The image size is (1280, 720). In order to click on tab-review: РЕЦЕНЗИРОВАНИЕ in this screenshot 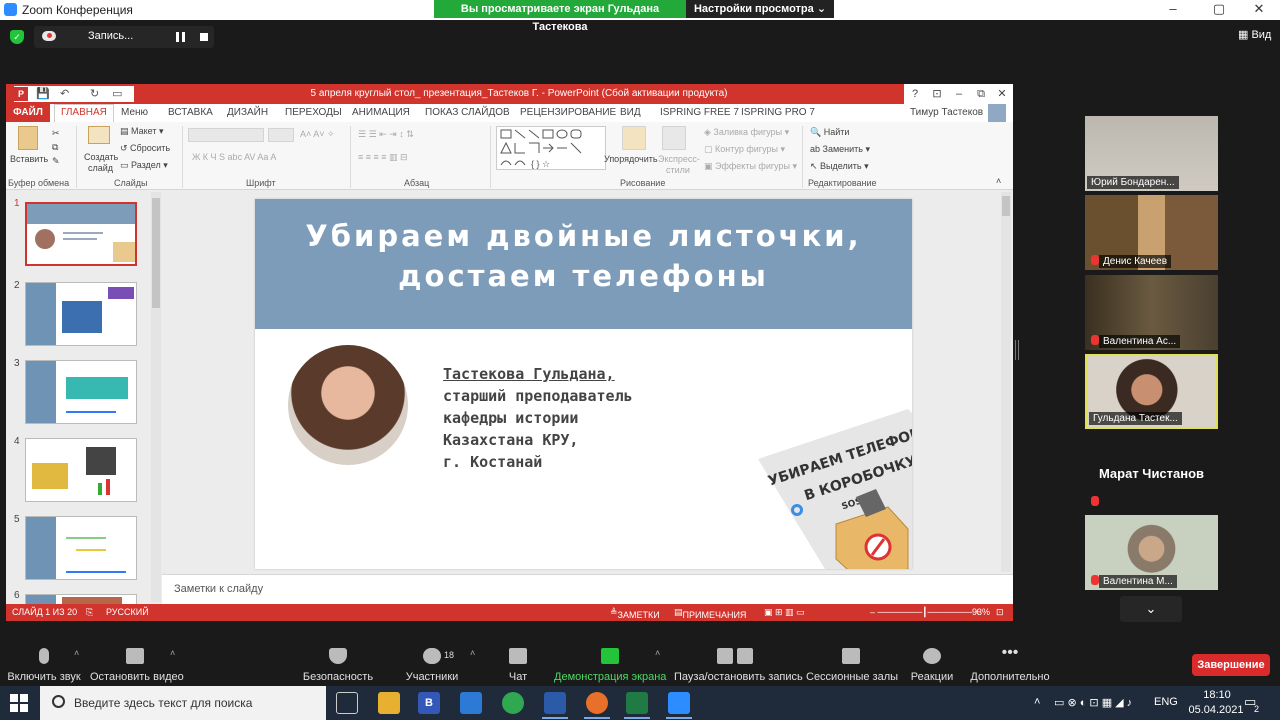, I will do `click(568, 112)`.